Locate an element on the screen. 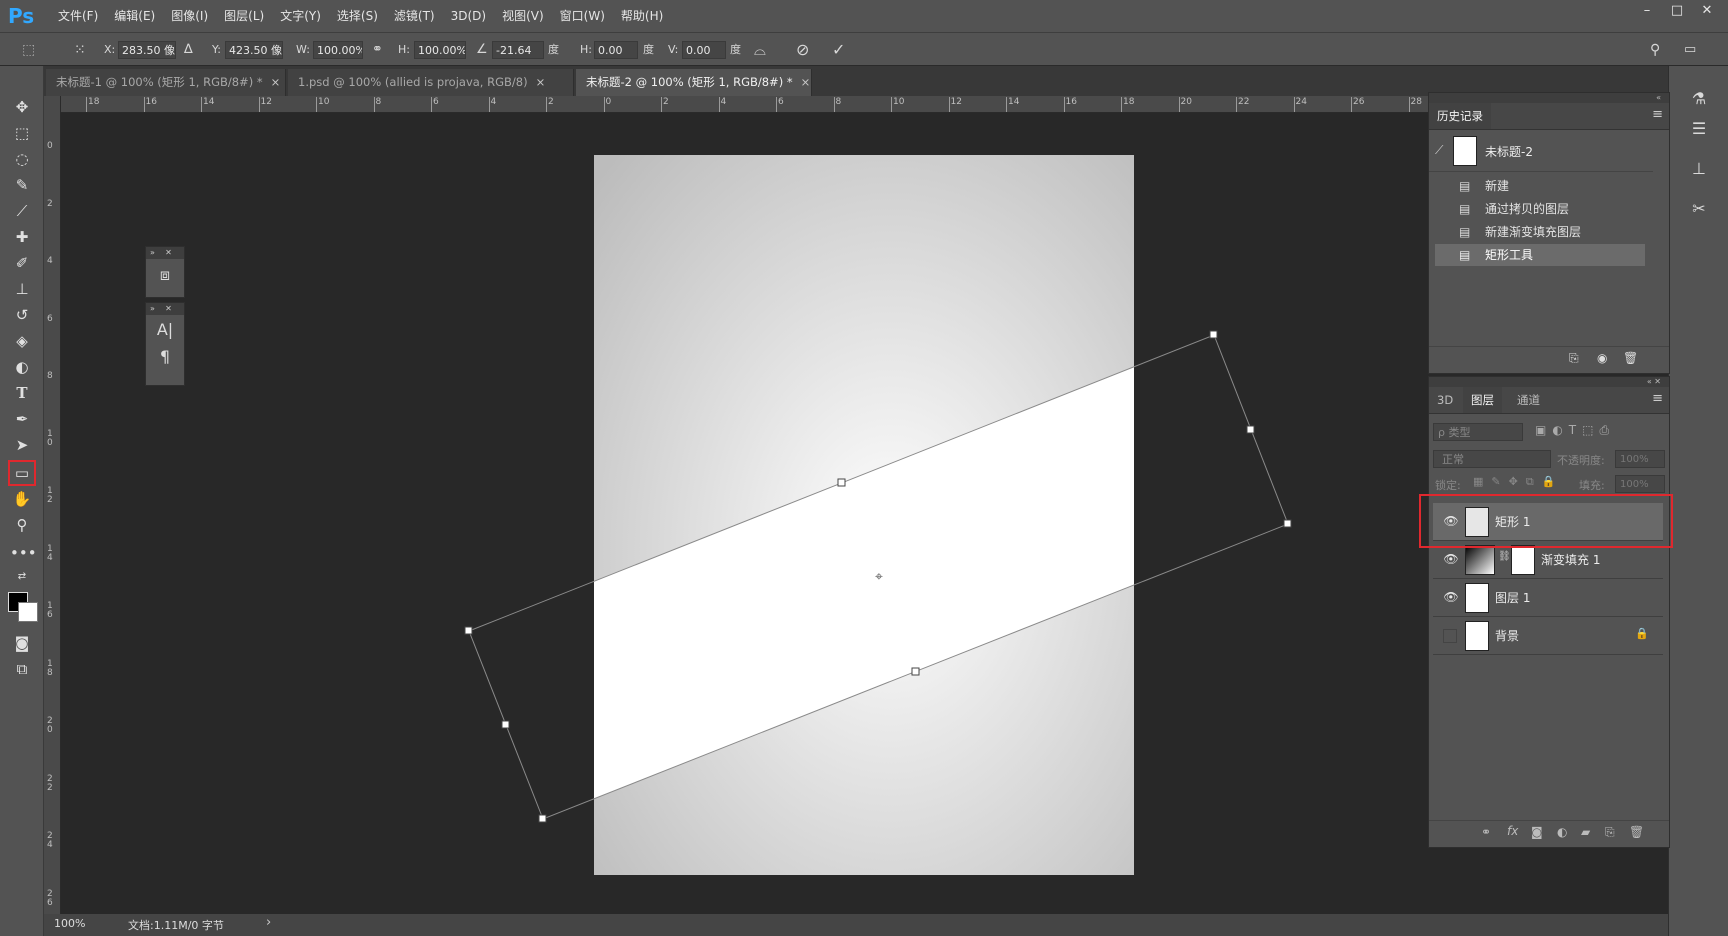  reference-point-icon: ⌖ is located at coordinates (879, 577).